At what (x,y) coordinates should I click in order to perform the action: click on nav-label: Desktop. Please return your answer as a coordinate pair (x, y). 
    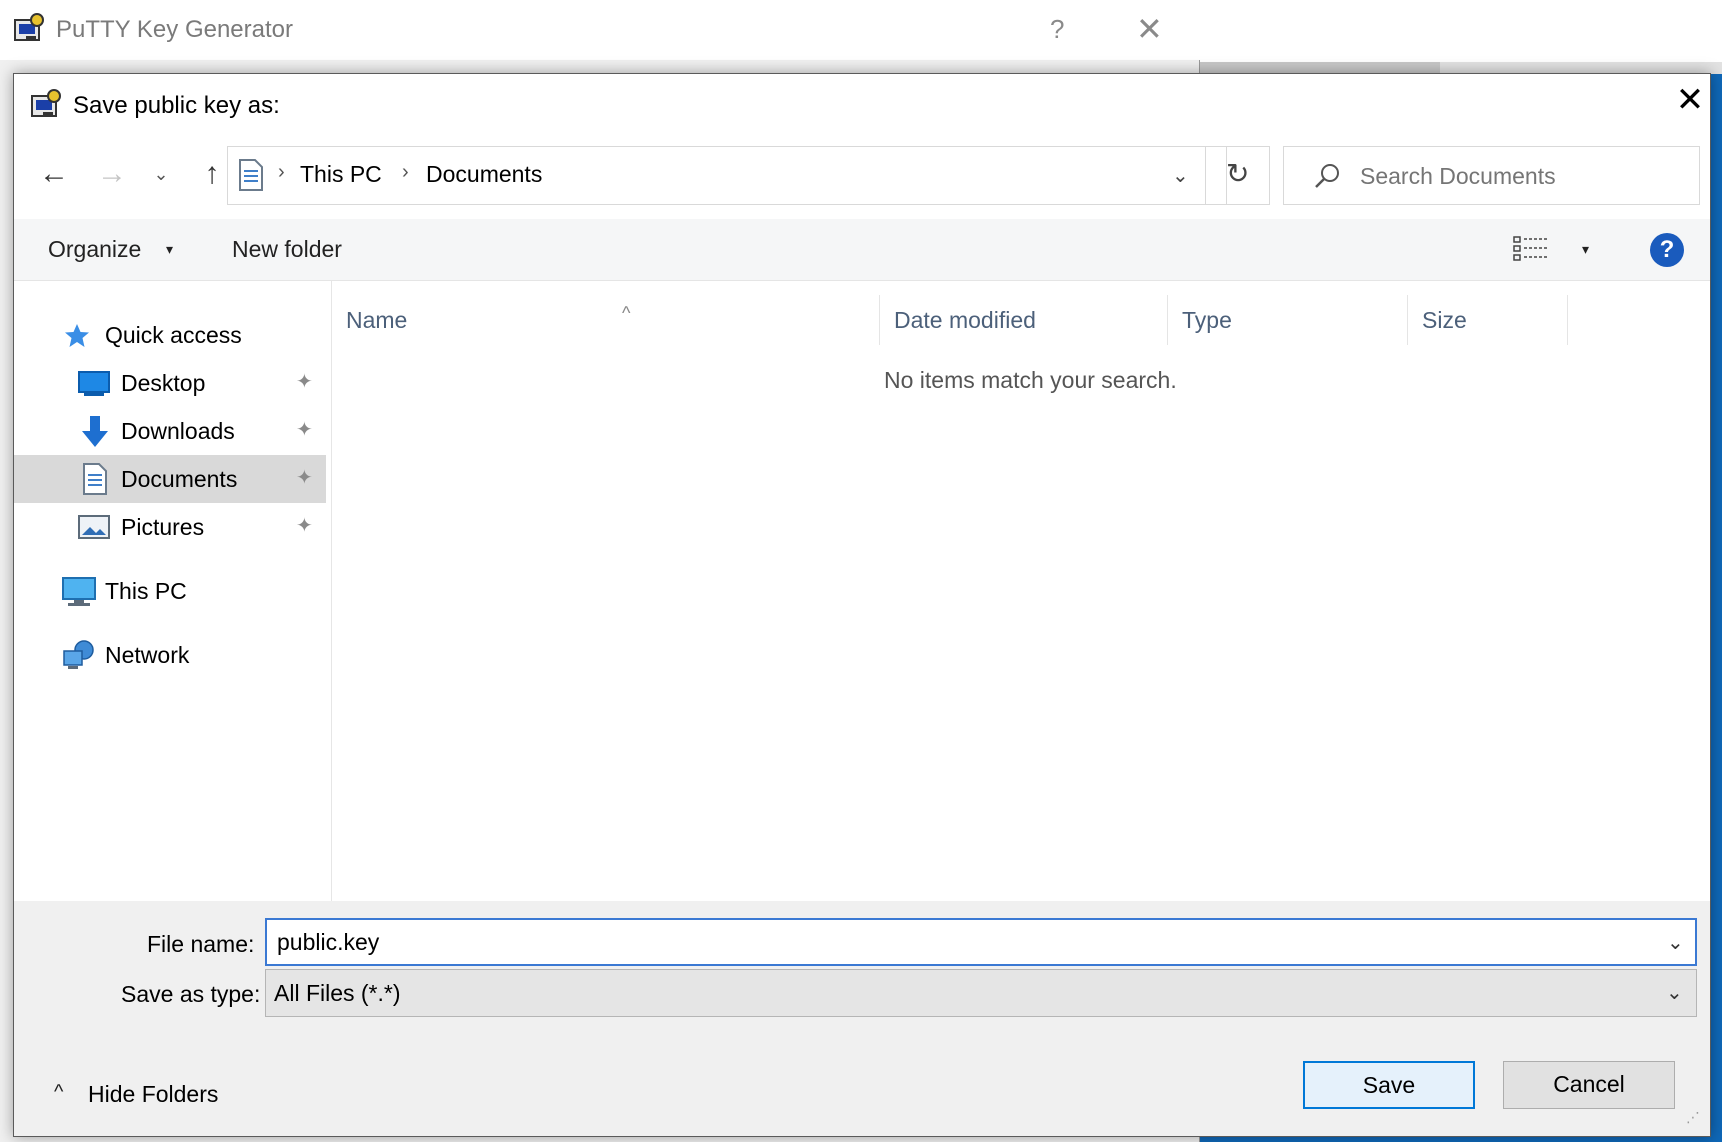
    Looking at the image, I should click on (163, 383).